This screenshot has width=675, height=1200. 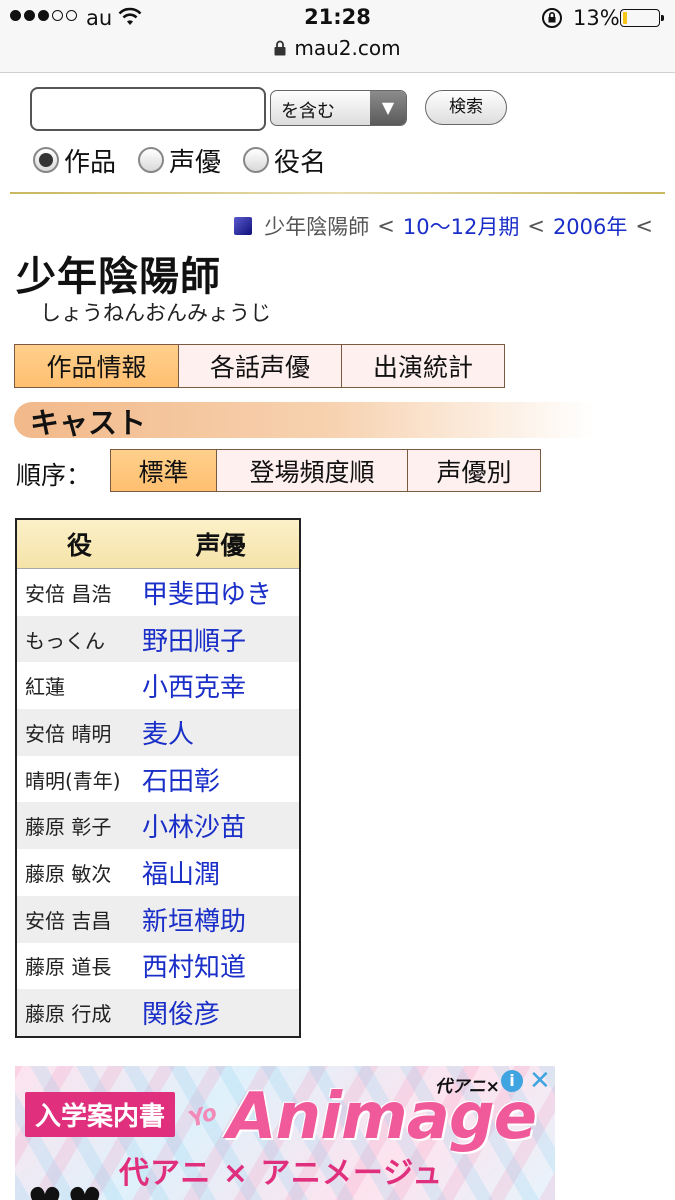 I want to click on breadcrumb-link-season: 10〜12月期, so click(x=461, y=226).